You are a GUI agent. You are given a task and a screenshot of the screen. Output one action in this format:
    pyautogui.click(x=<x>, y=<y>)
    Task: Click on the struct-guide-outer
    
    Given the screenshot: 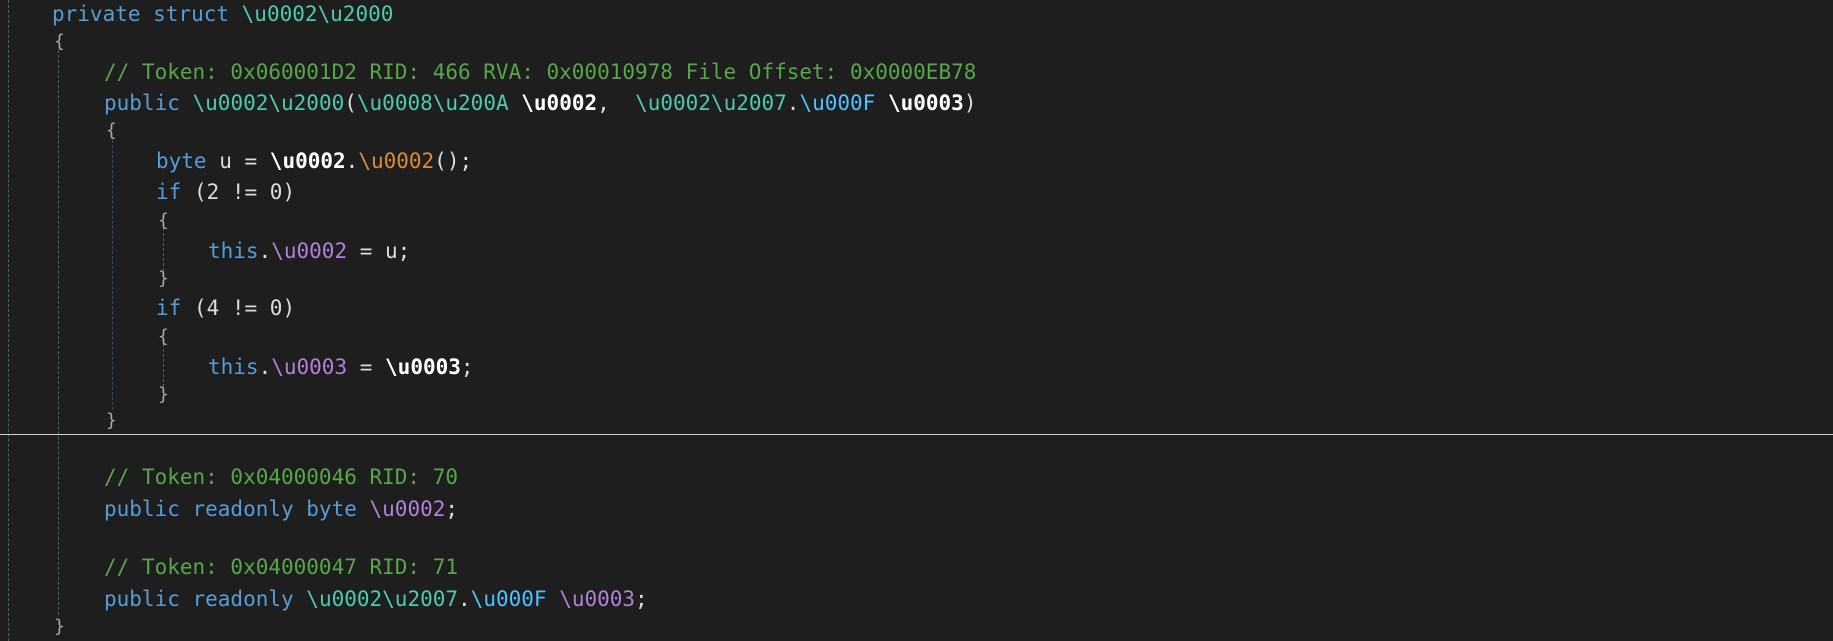 What is the action you would take?
    pyautogui.click(x=8, y=320)
    